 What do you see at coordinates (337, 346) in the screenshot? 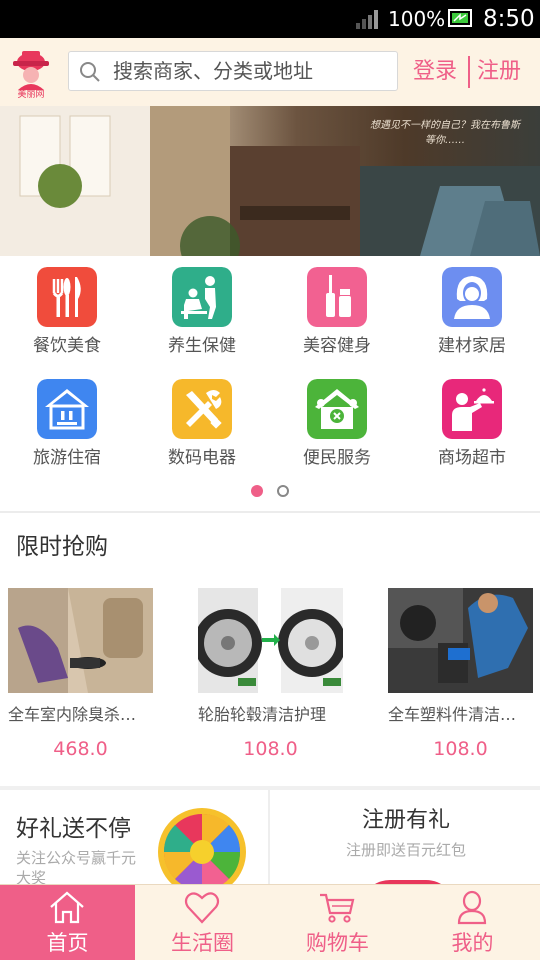
I see `category-label: 美容健身` at bounding box center [337, 346].